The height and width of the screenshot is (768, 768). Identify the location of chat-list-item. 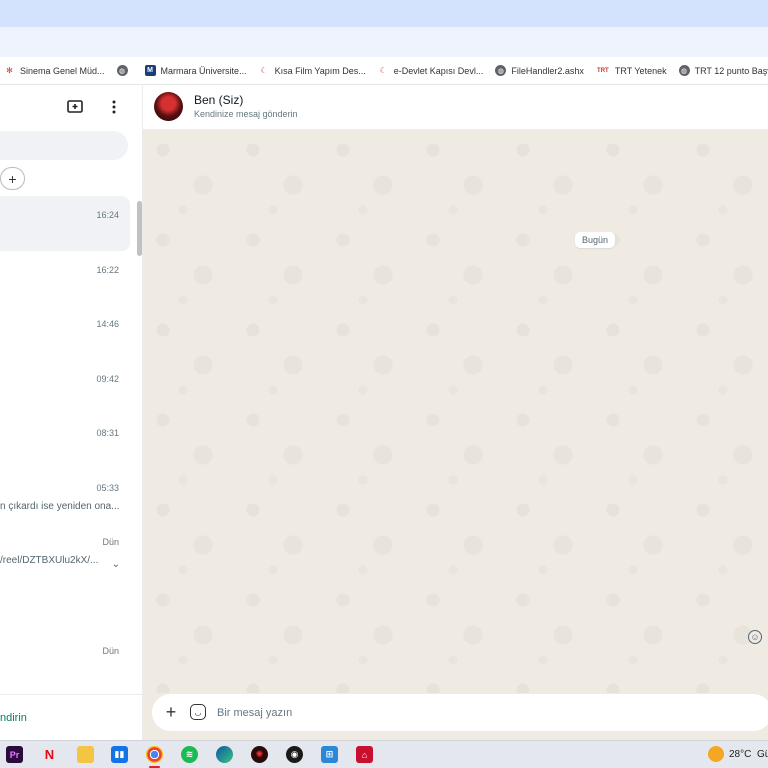
(65, 605).